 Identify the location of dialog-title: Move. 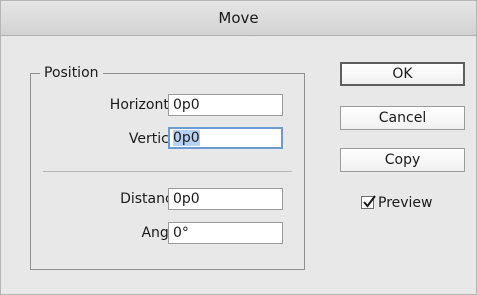
(238, 18).